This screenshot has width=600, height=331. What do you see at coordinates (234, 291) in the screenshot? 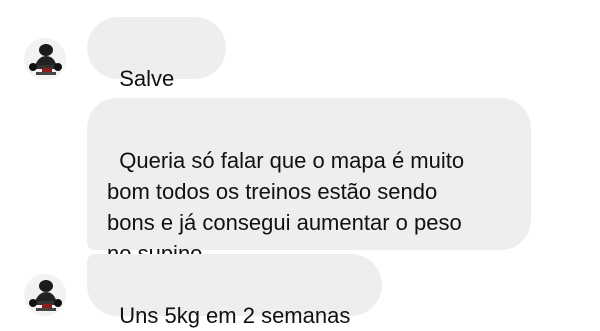
I see `message-bubble: Uns 5kg em 2 semanas` at bounding box center [234, 291].